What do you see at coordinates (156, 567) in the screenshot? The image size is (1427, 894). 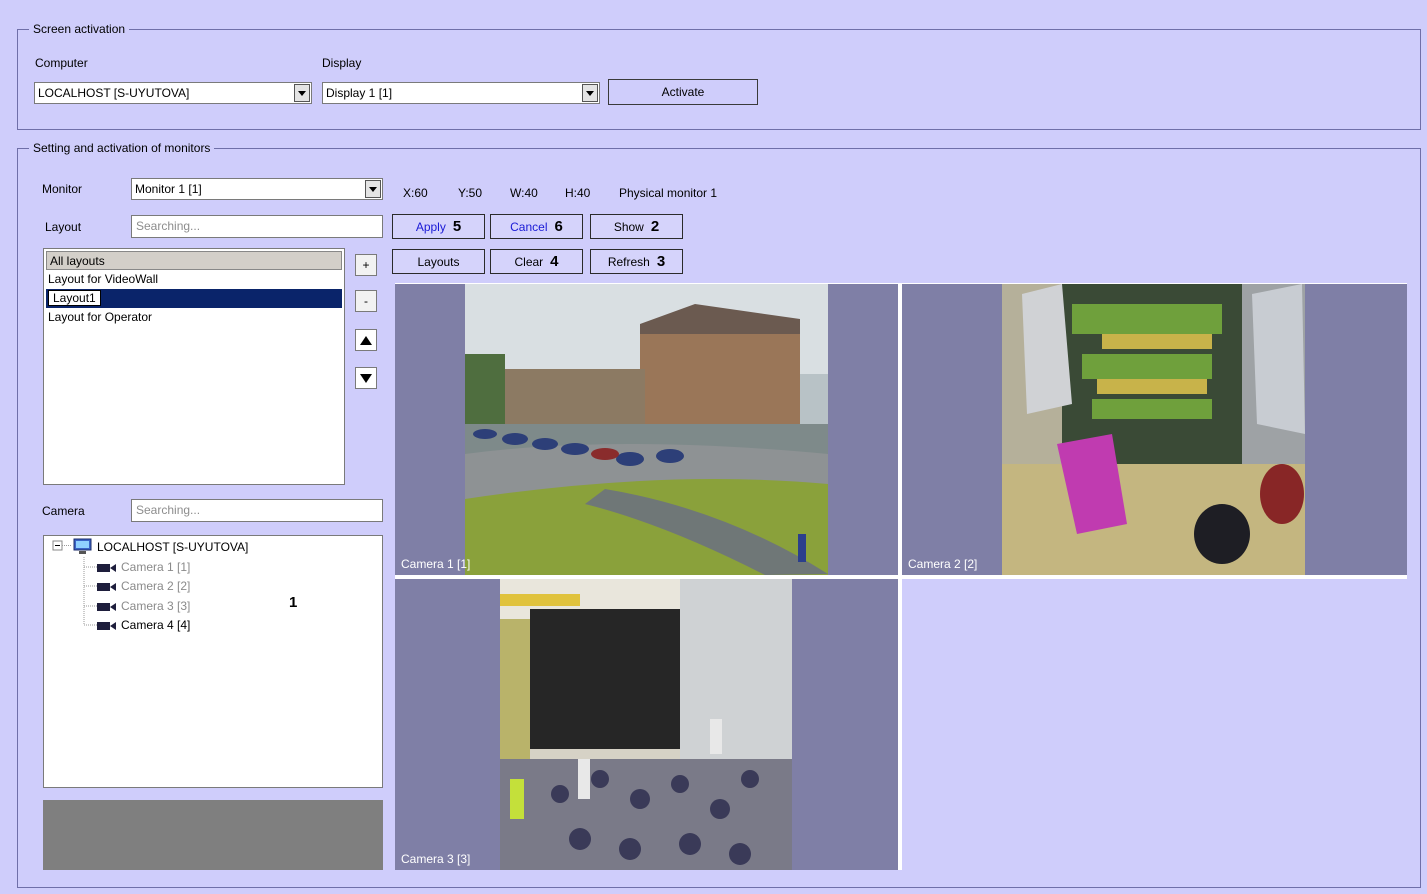 I see `tree-camera-label: Camera 1 [1]` at bounding box center [156, 567].